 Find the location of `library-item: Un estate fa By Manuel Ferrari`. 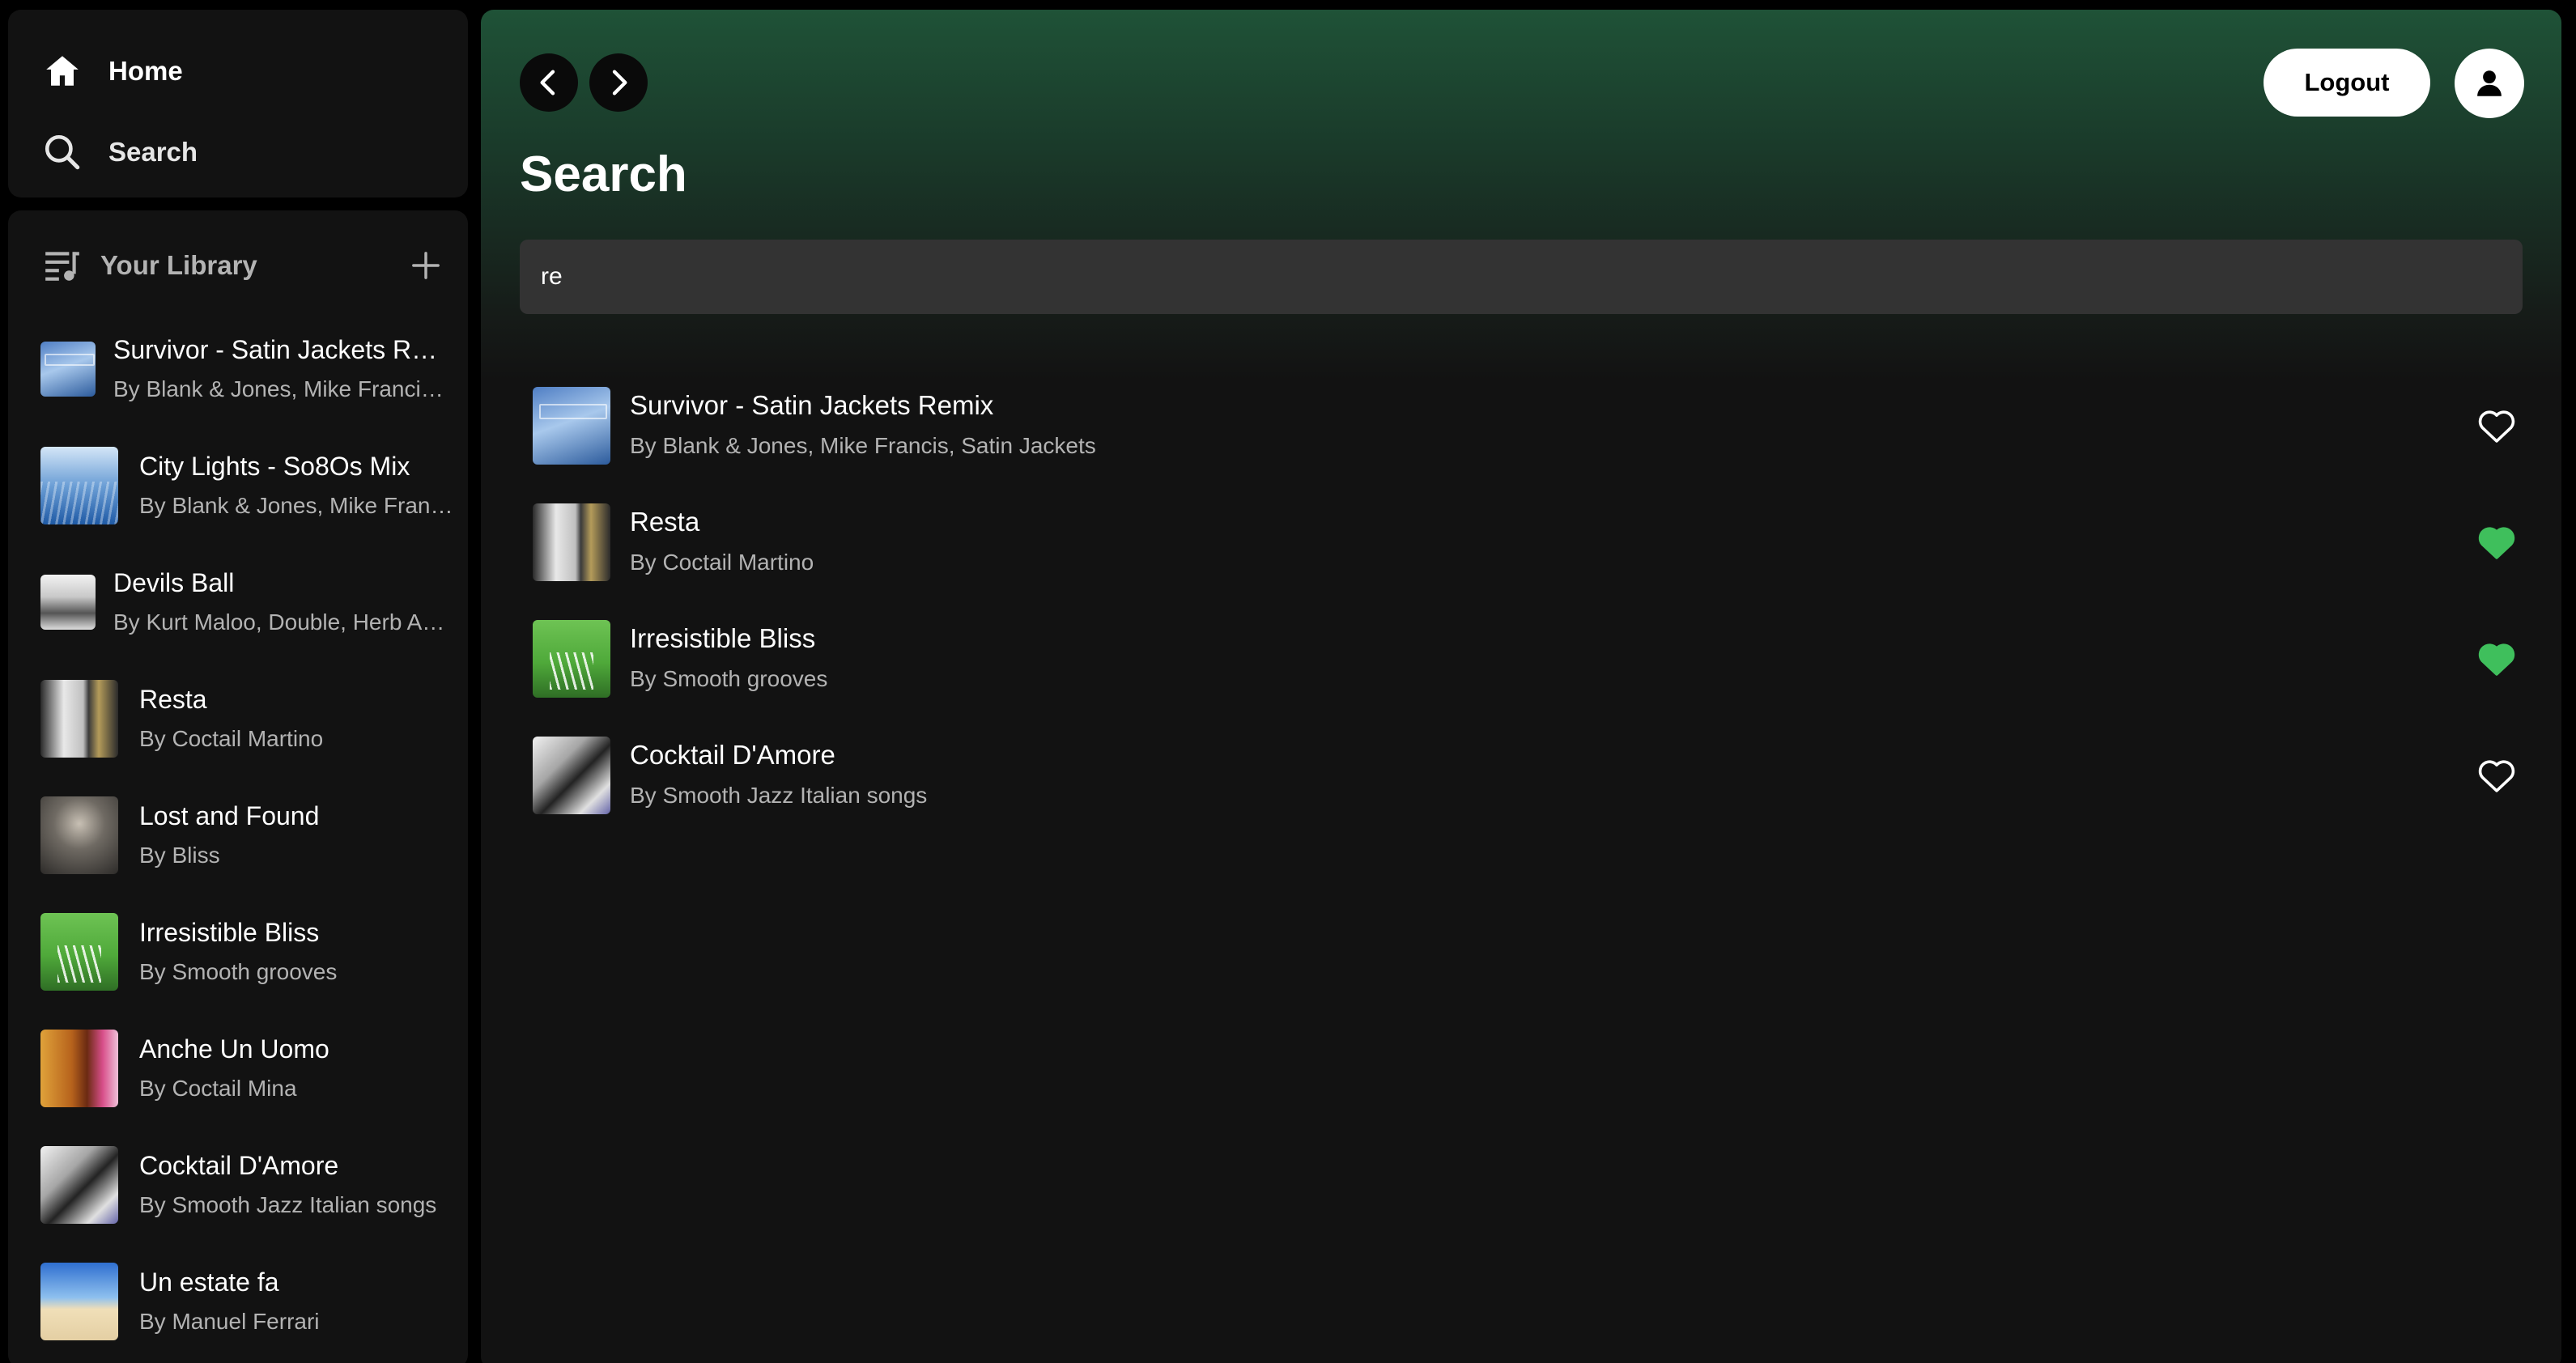

library-item: Un estate fa By Manuel Ferrari is located at coordinates (247, 1301).